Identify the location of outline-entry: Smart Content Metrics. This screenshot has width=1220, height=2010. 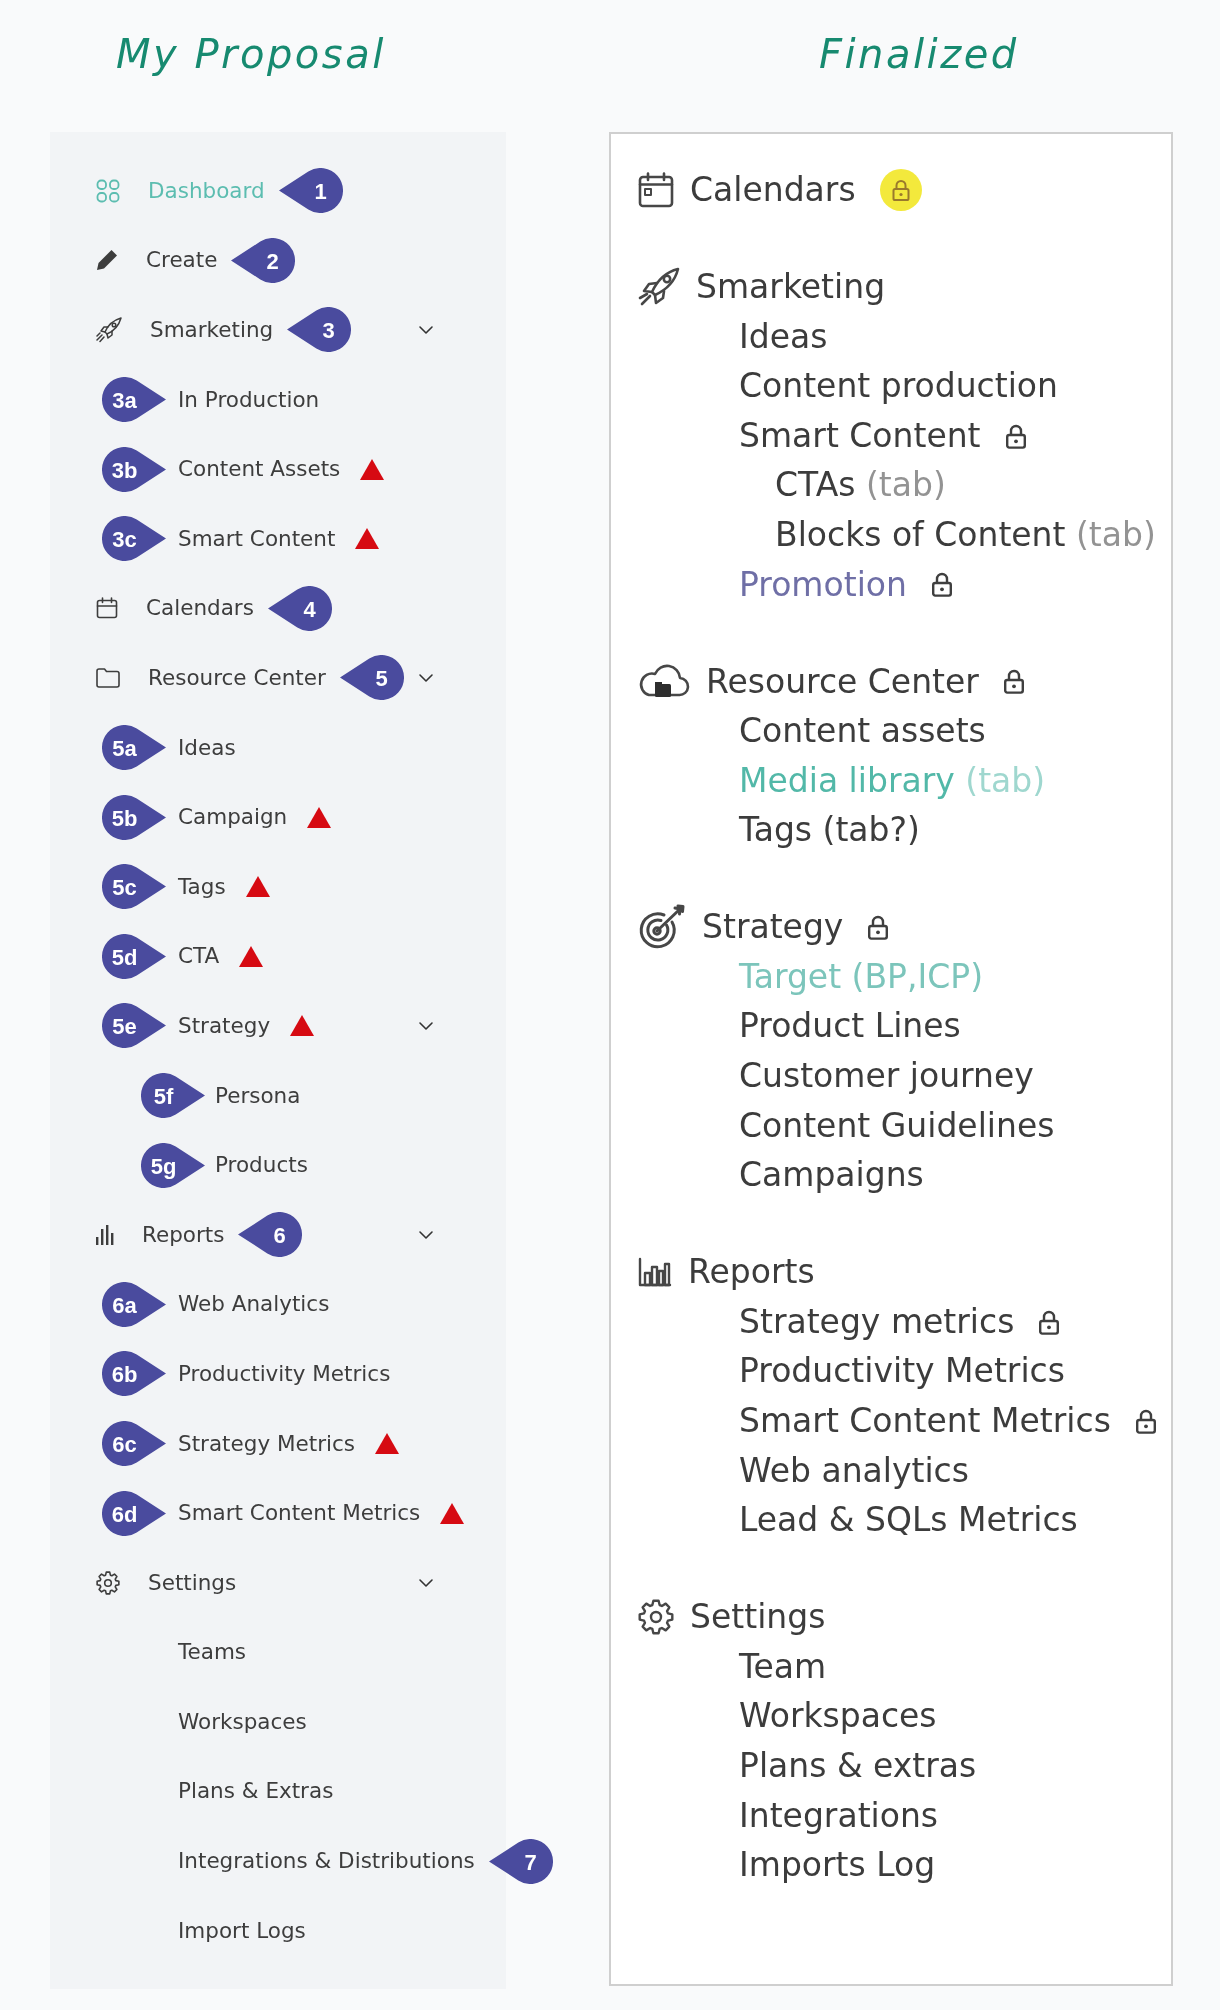
(925, 1421).